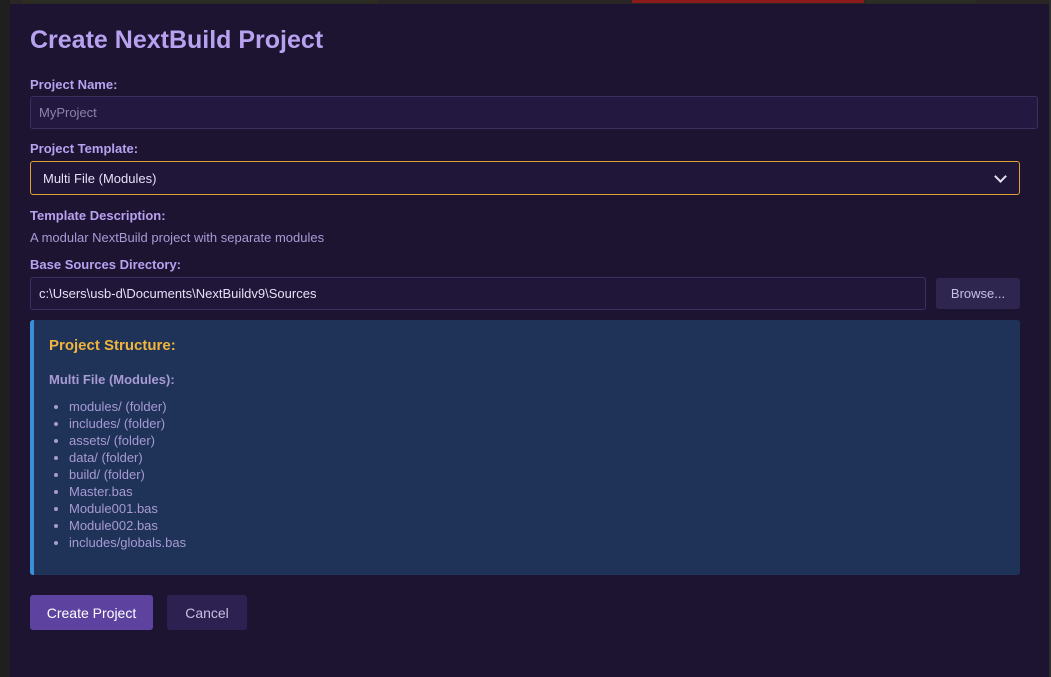 The width and height of the screenshot is (1051, 677). What do you see at coordinates (5, 338) in the screenshot?
I see `editor-gutter` at bounding box center [5, 338].